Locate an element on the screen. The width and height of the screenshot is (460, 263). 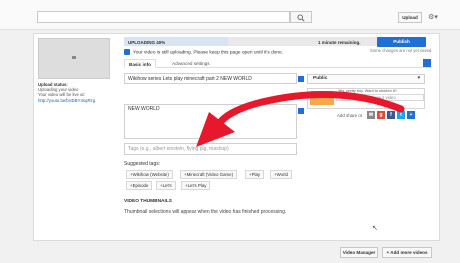
help-icon is located at coordinates (427, 63).